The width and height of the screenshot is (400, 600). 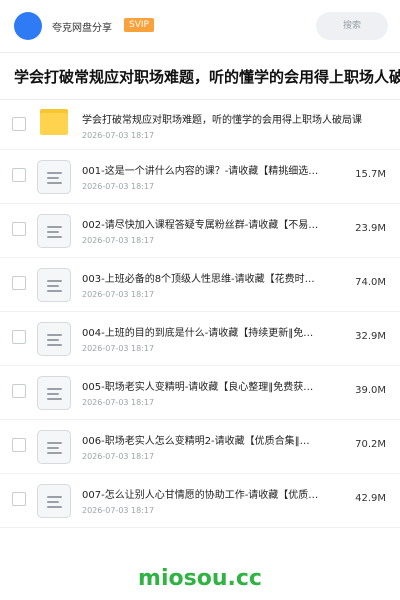 I want to click on svip-badge: SVIP, so click(x=139, y=25).